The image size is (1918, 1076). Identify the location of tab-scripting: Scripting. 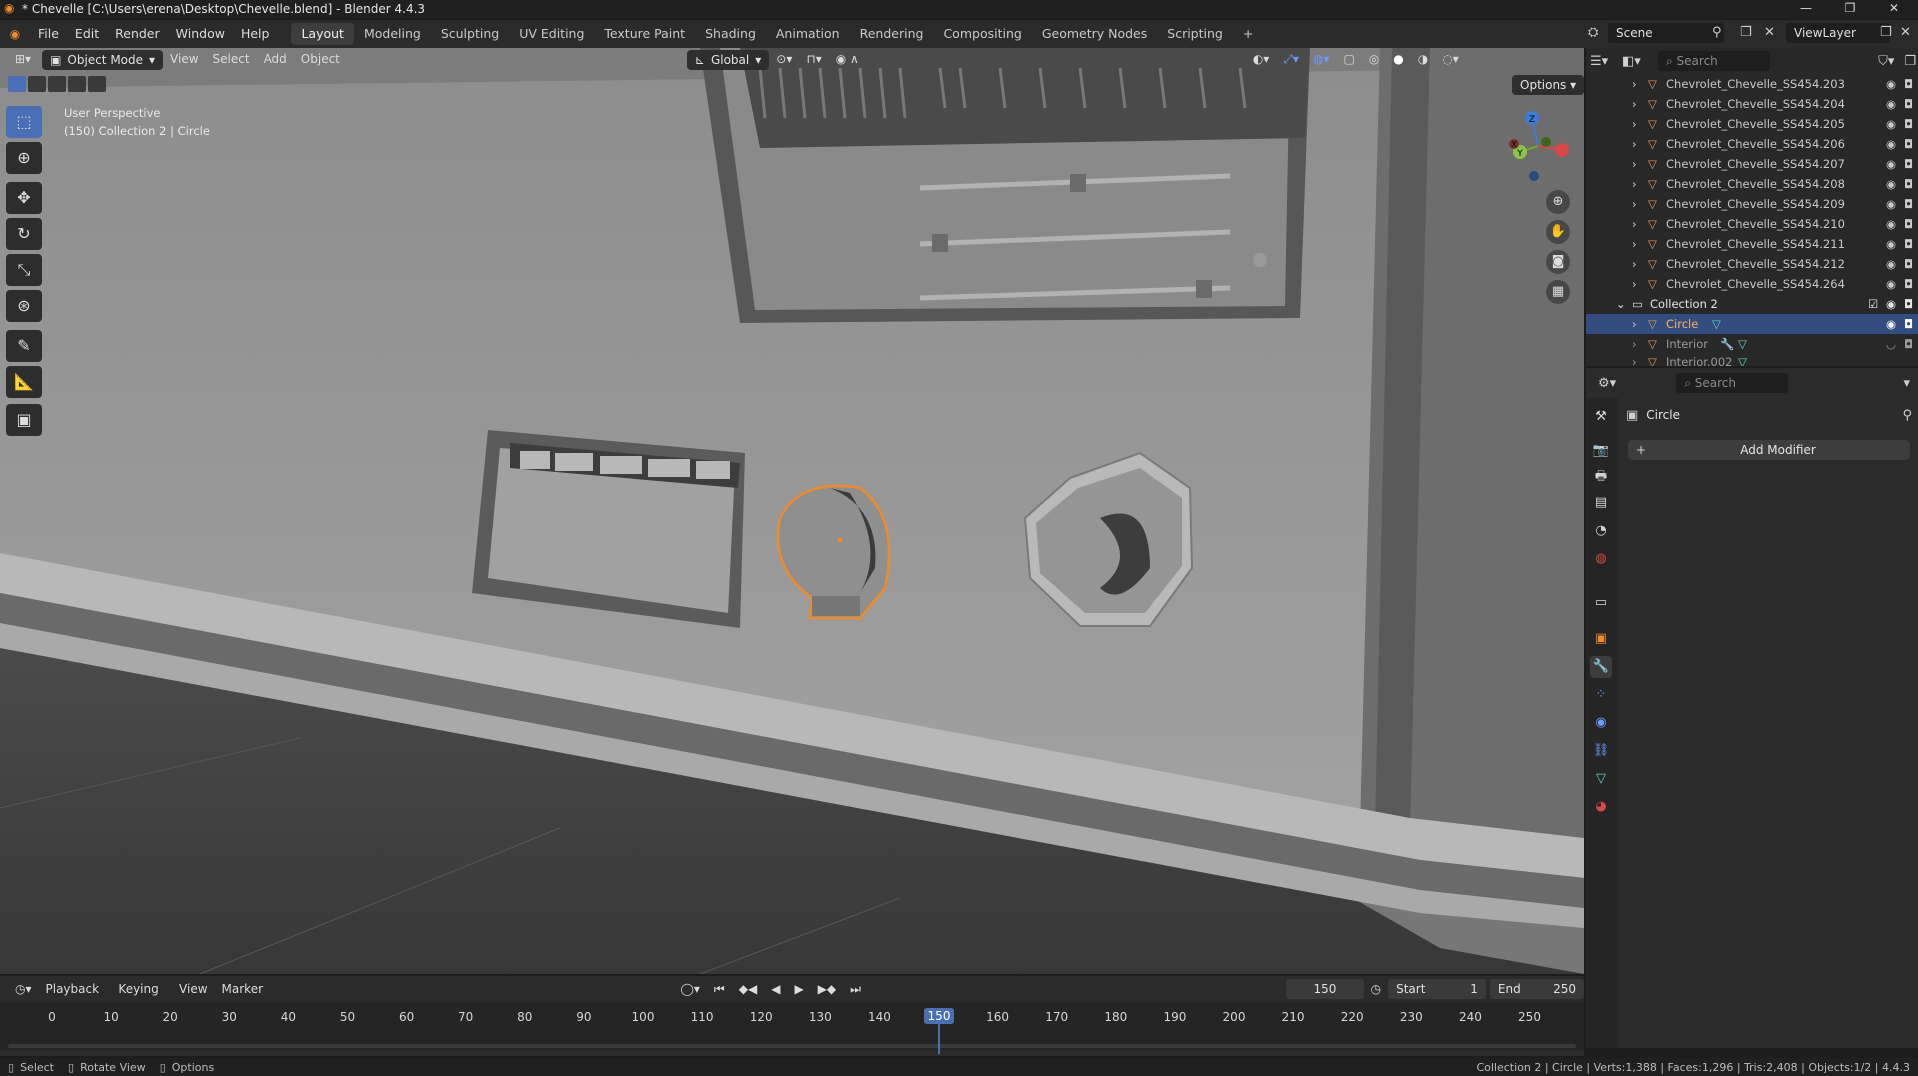
(1195, 34).